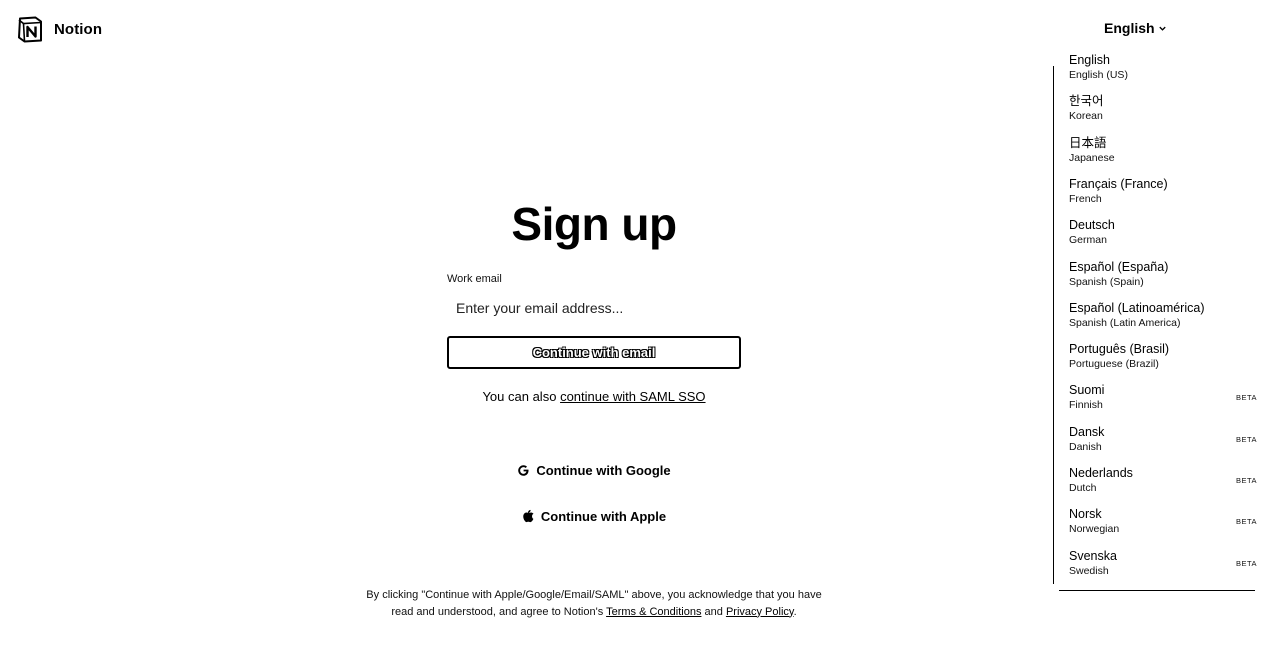 This screenshot has width=1280, height=655. Describe the element at coordinates (593, 308) in the screenshot. I see `email-field` at that location.